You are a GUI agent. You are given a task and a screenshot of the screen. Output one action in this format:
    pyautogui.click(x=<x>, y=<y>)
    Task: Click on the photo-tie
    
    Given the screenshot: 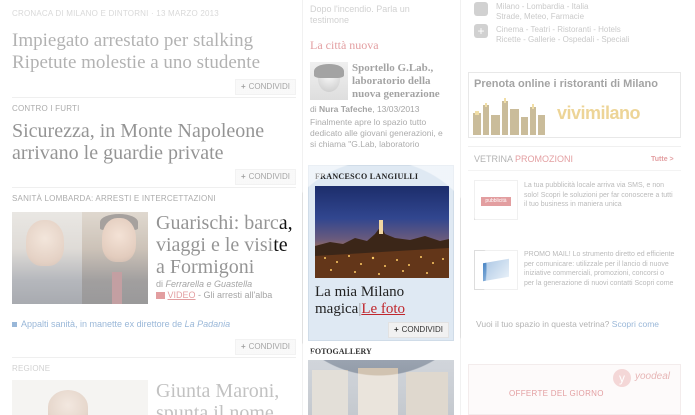 What is the action you would take?
    pyautogui.click(x=117, y=288)
    